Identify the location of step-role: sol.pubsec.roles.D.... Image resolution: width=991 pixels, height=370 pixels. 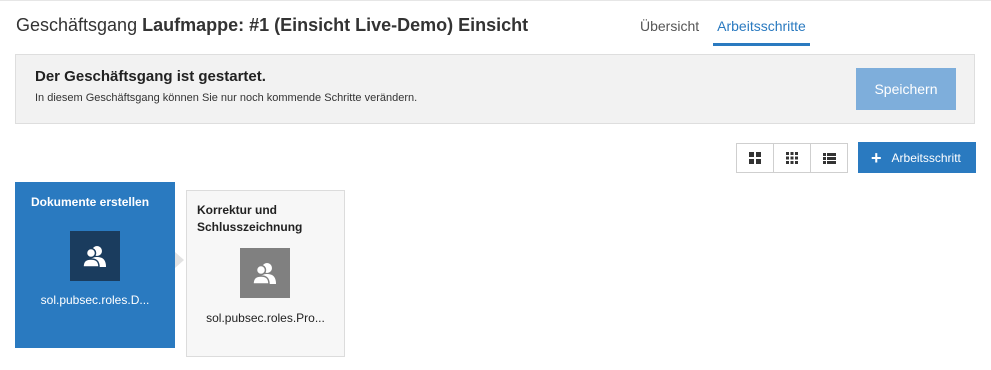
(95, 300).